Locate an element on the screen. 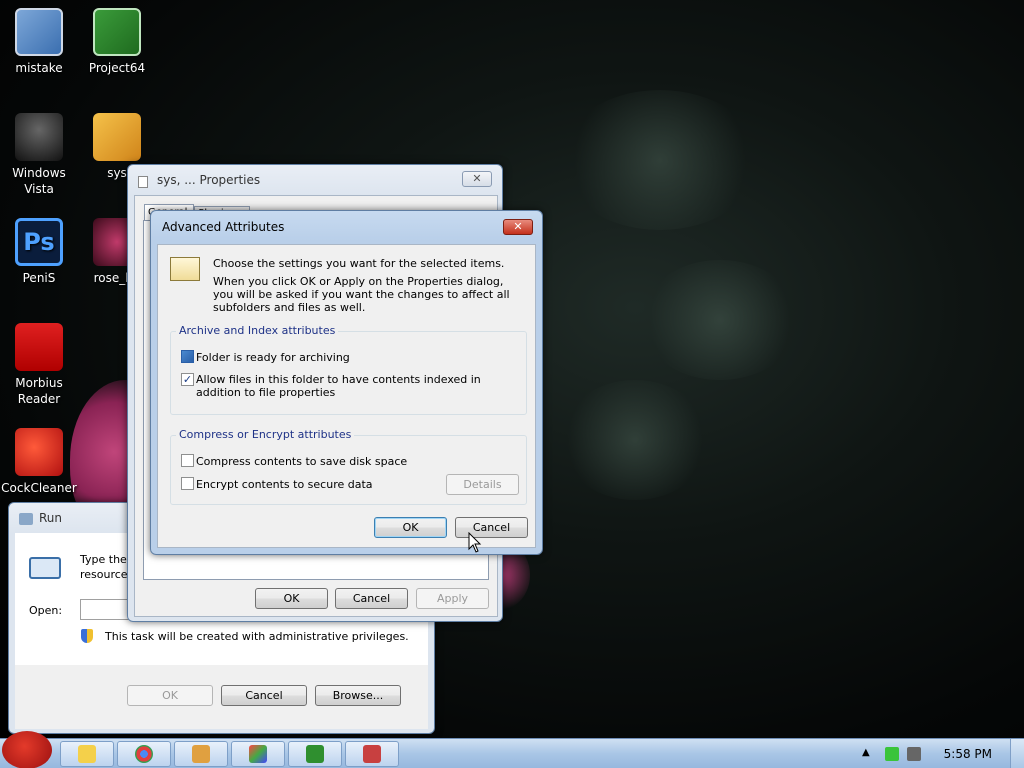  encrypt-checkbox is located at coordinates (187, 483).